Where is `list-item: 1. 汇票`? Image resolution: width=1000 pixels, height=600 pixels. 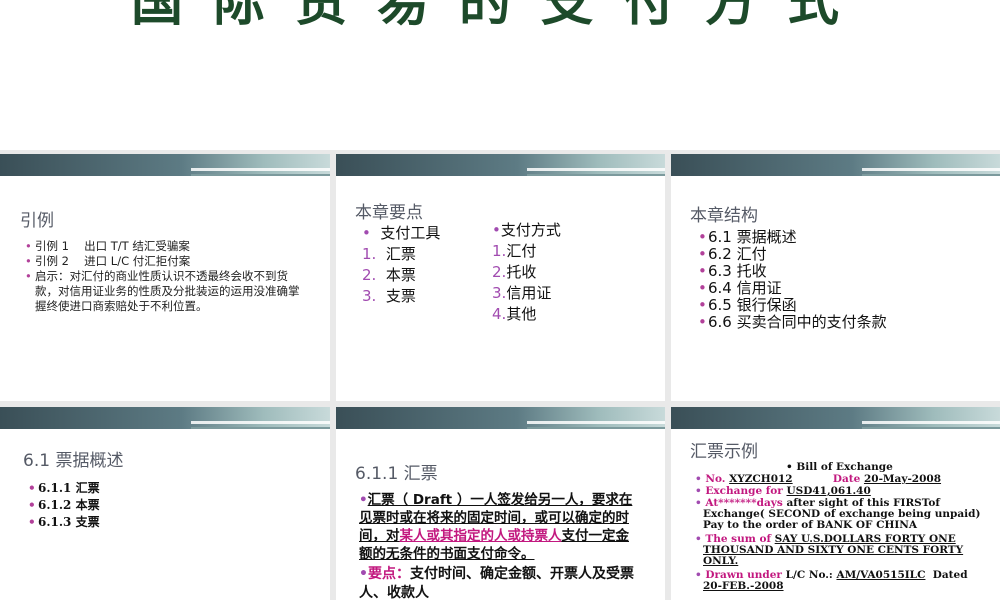 list-item: 1. 汇票 is located at coordinates (389, 254).